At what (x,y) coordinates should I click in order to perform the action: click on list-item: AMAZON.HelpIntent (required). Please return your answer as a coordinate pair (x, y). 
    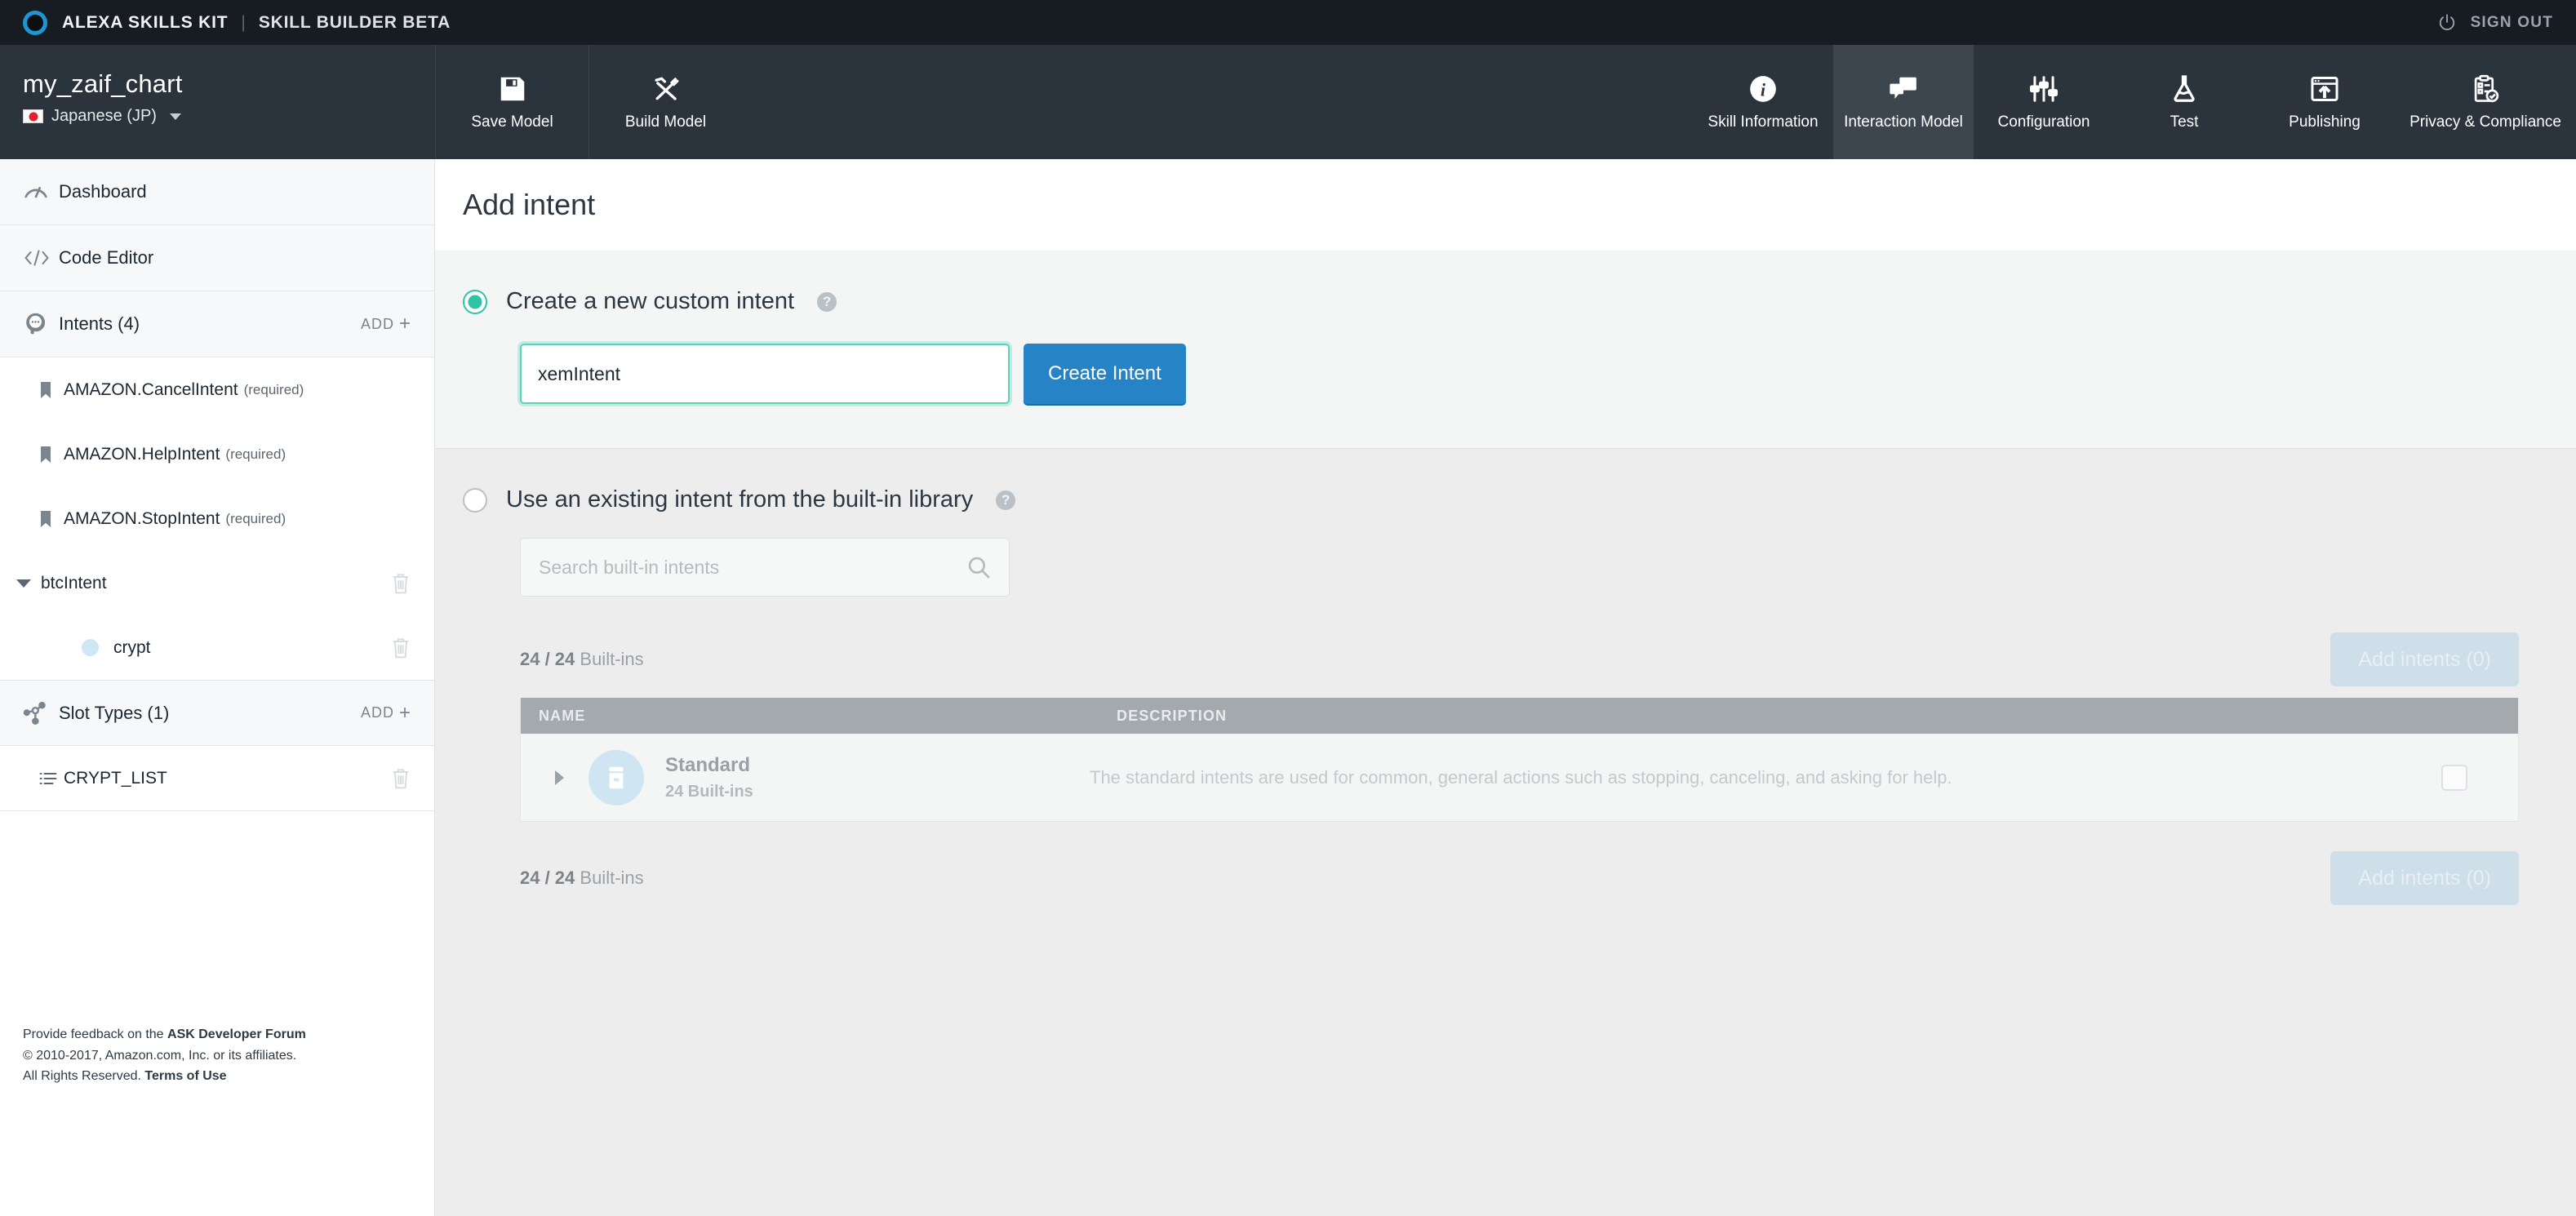
    Looking at the image, I should click on (217, 454).